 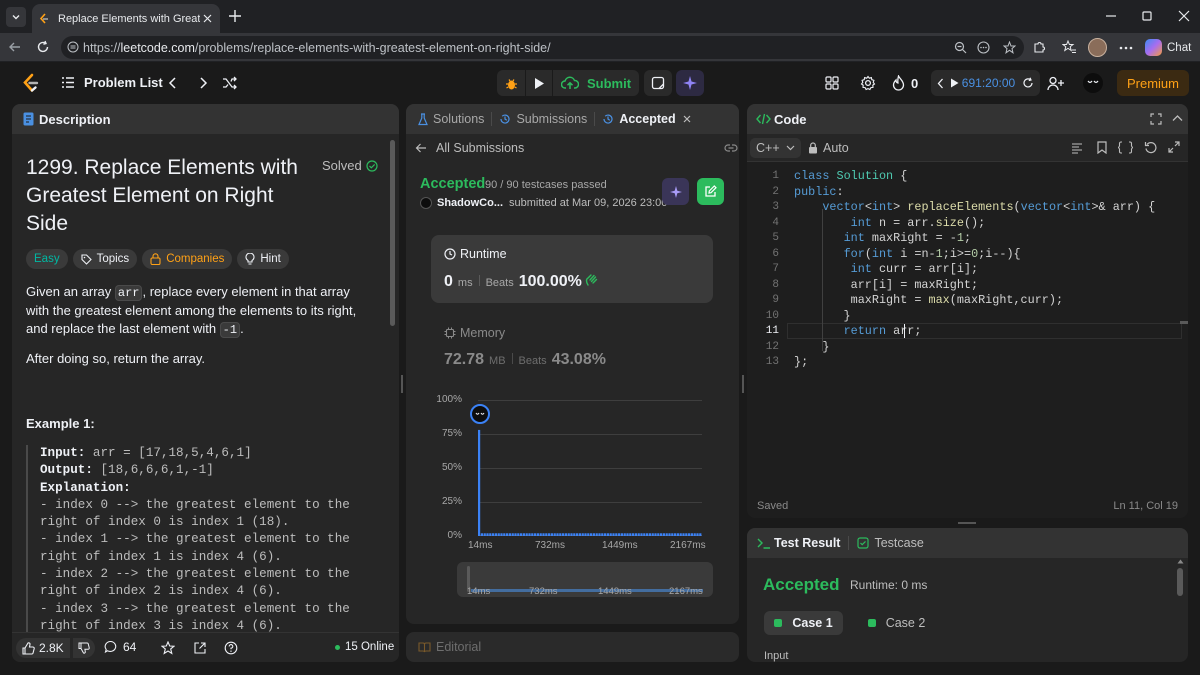 I want to click on tab-solutions: Solutions, so click(x=451, y=119).